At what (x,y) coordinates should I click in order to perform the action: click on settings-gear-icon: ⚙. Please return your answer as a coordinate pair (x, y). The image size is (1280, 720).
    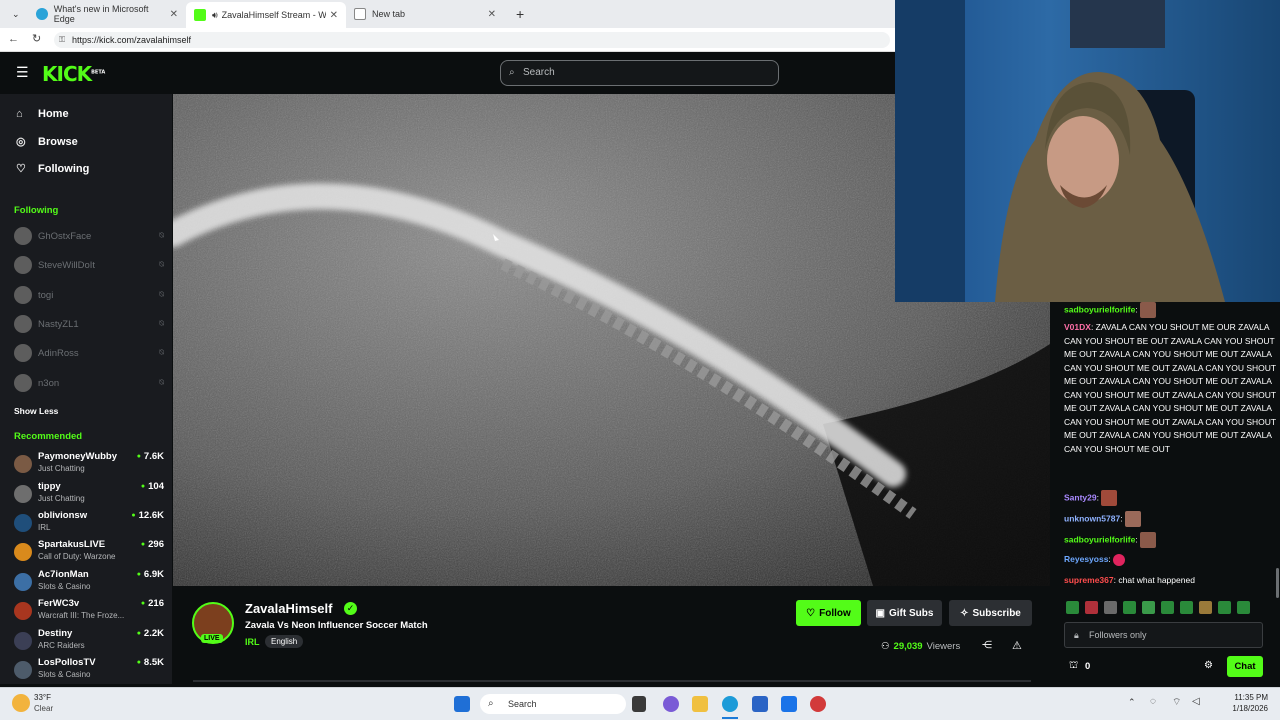
    Looking at the image, I should click on (1208, 665).